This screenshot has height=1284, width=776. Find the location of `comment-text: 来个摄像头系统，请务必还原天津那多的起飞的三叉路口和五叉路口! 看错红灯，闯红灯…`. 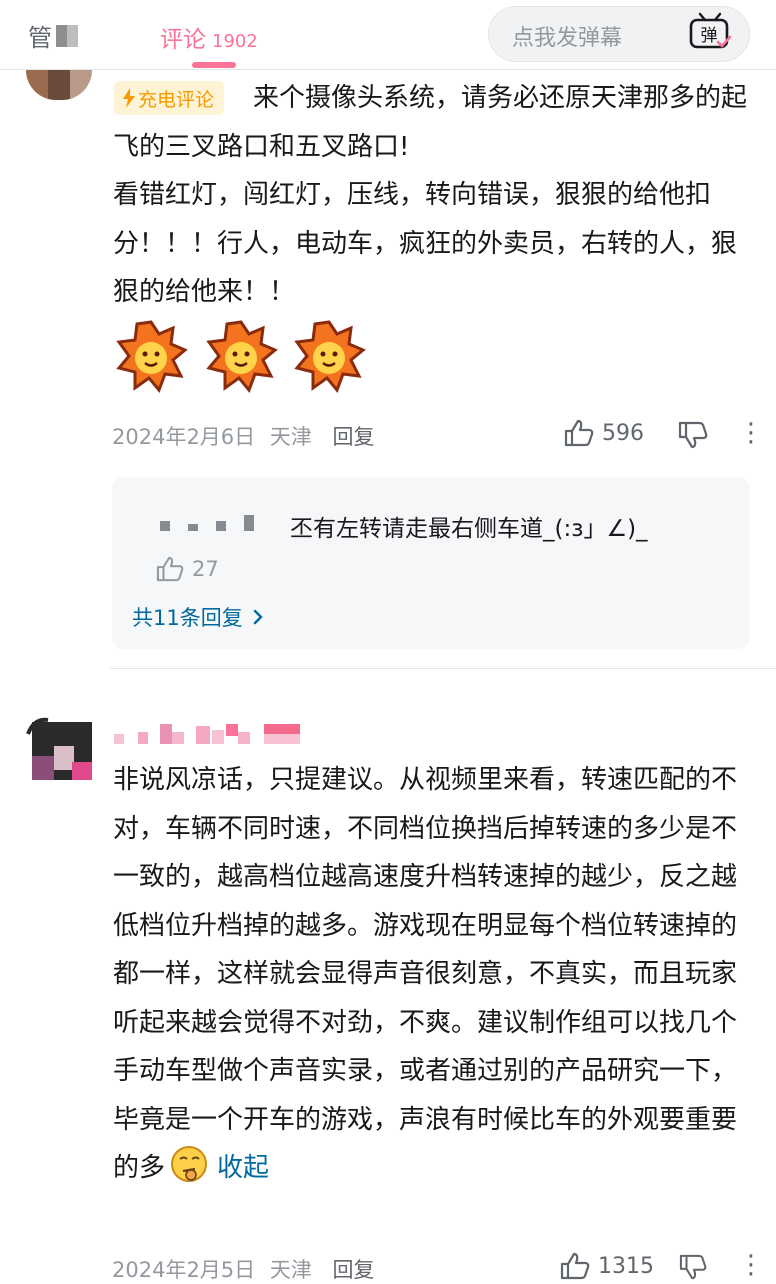

comment-text: 来个摄像头系统，请务必还原天津那多的起飞的三叉路口和五叉路口! 看错红灯，闯红灯… is located at coordinates (430, 195).